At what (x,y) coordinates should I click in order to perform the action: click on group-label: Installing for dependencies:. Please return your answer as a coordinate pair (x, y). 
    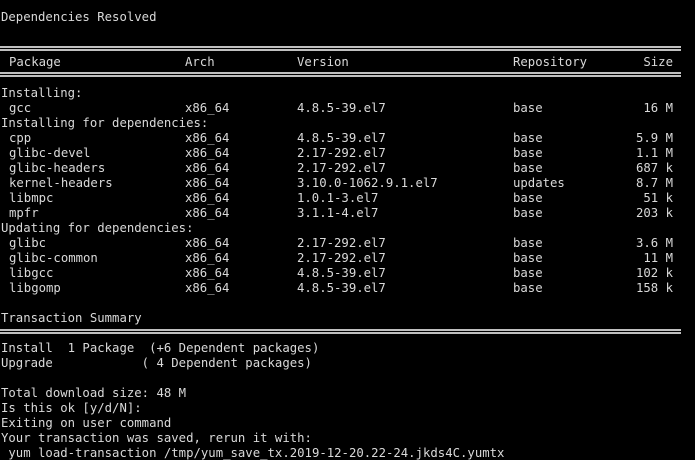
    Looking at the image, I should click on (105, 123).